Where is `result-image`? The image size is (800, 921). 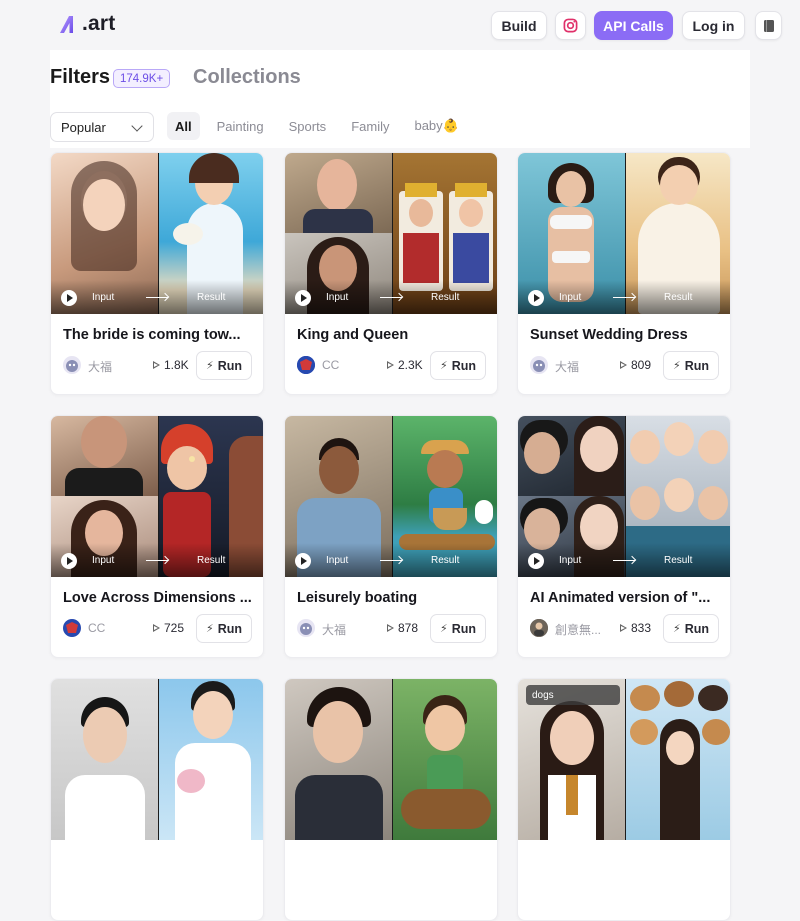 result-image is located at coordinates (211, 759).